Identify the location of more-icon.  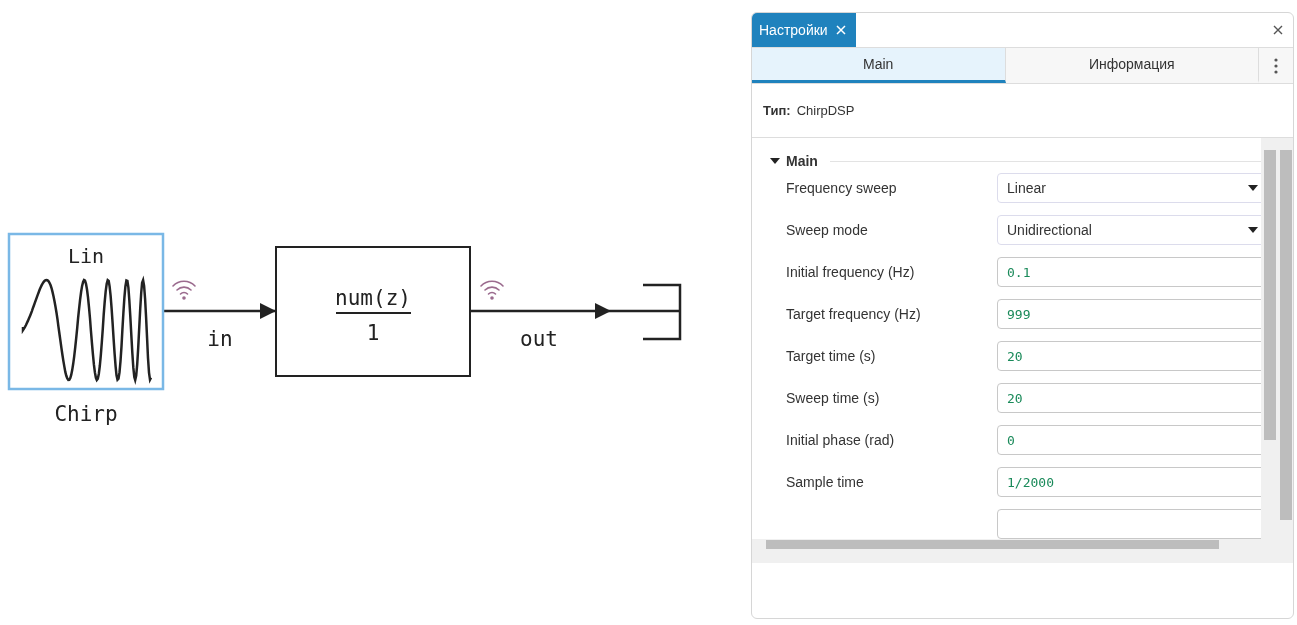
(1276, 65).